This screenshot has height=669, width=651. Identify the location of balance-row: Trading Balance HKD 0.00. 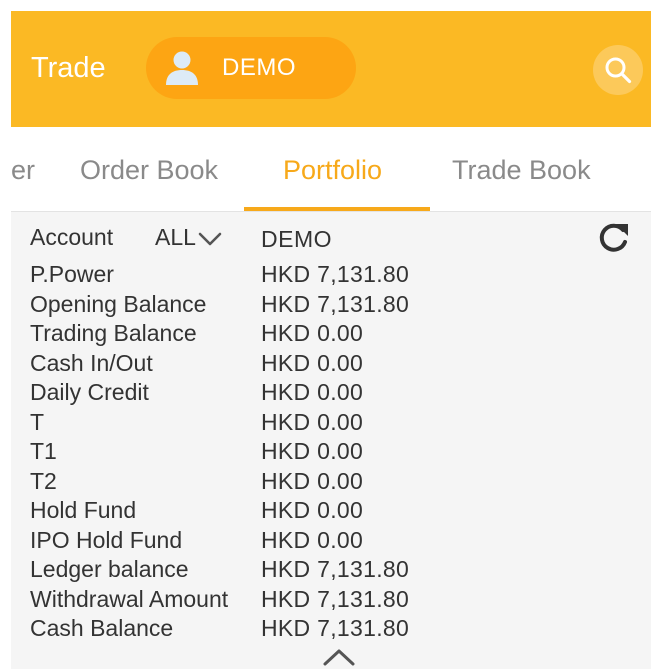
(330, 333).